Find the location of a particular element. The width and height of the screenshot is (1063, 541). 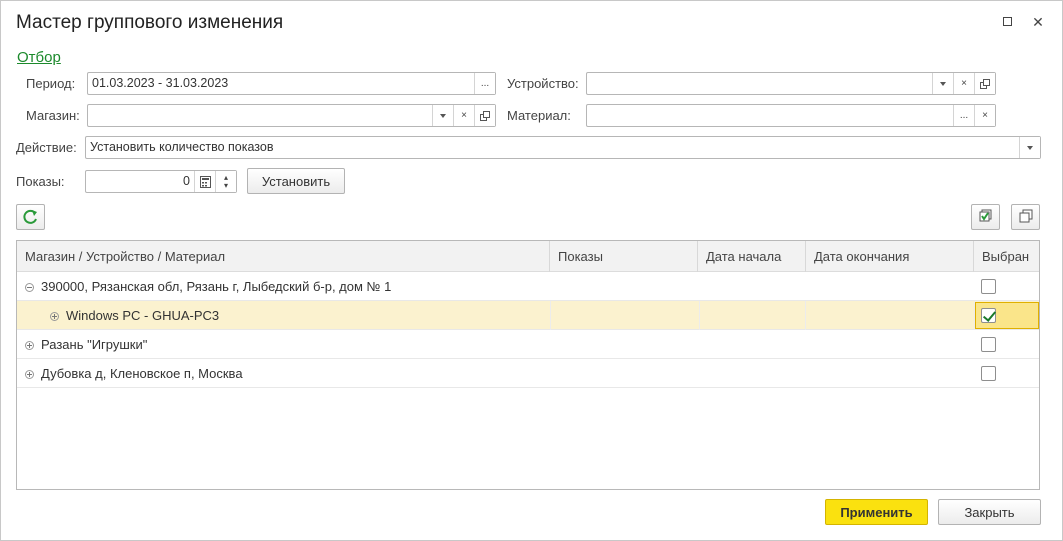

period-label: Период: is located at coordinates (51, 83).